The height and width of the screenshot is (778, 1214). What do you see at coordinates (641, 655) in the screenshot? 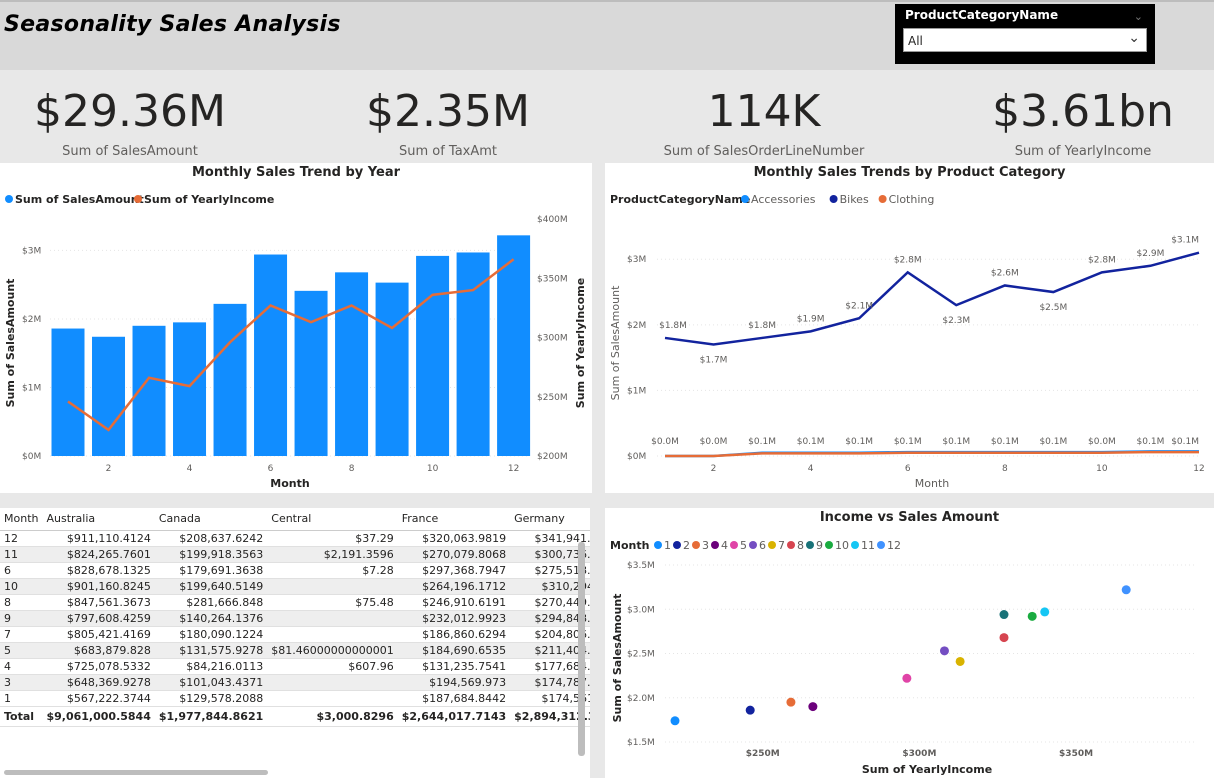
I see `y-tick-label: $2.5M` at bounding box center [641, 655].